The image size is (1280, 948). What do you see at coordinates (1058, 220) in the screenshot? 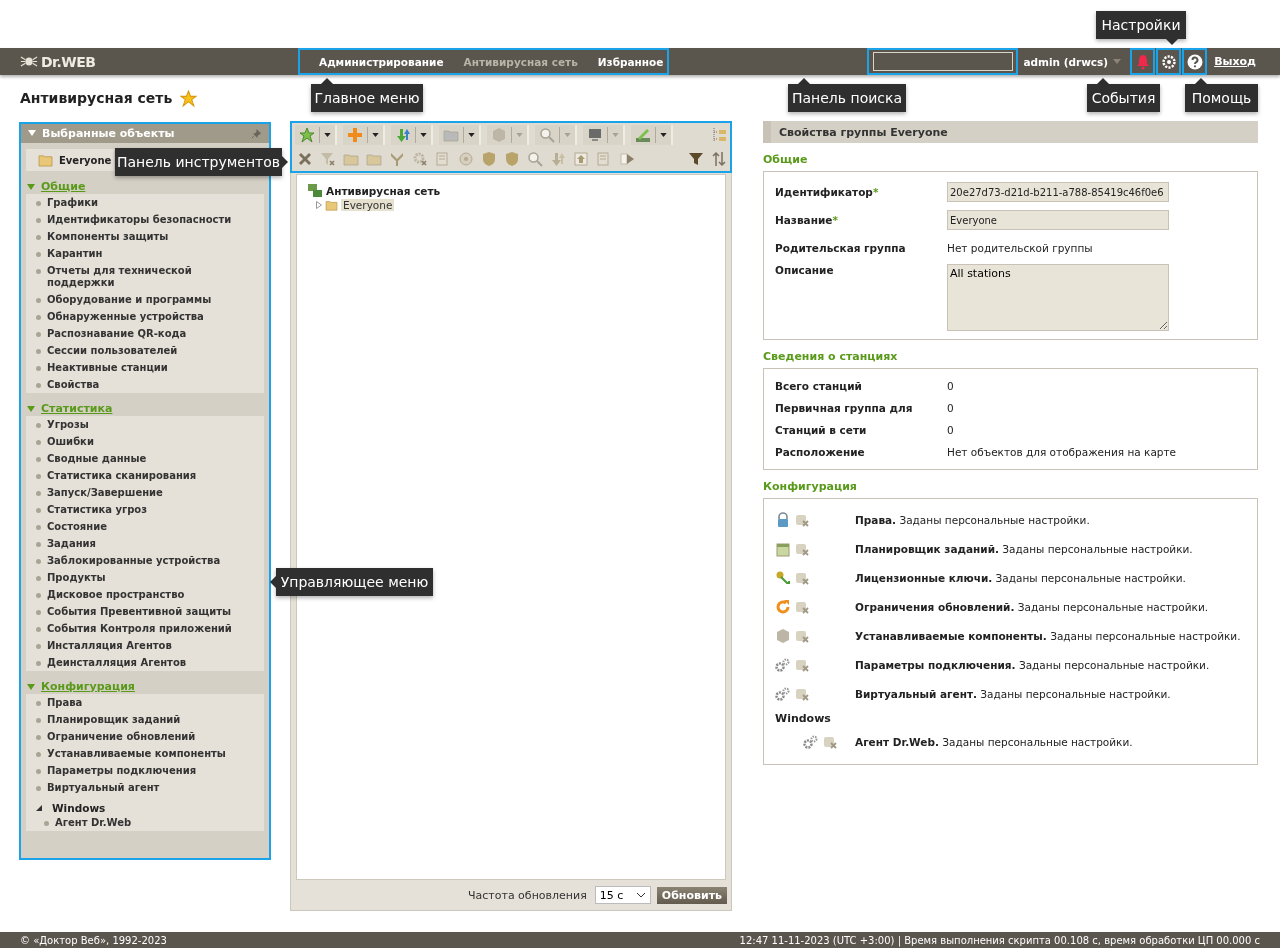
I see `input-field: Everyone` at bounding box center [1058, 220].